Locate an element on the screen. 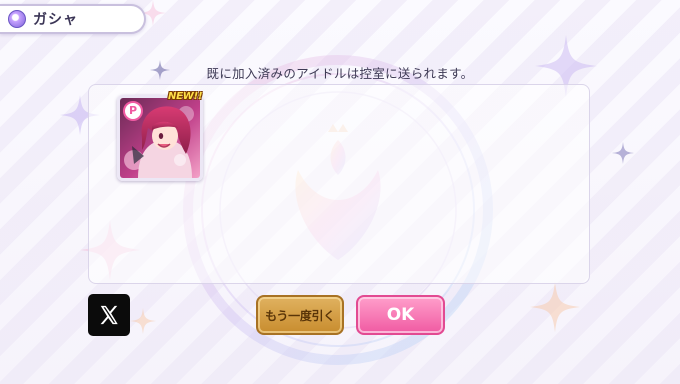 The image size is (680, 384). x-logo-icon is located at coordinates (109, 315).